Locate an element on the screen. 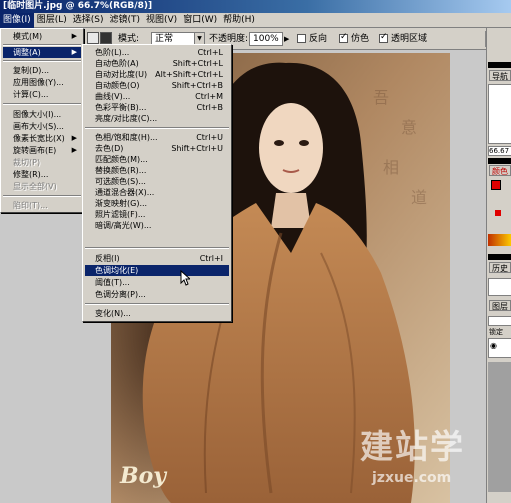 This screenshot has height=503, width=511. menu-filter: 滤镜(T) is located at coordinates (124, 20).